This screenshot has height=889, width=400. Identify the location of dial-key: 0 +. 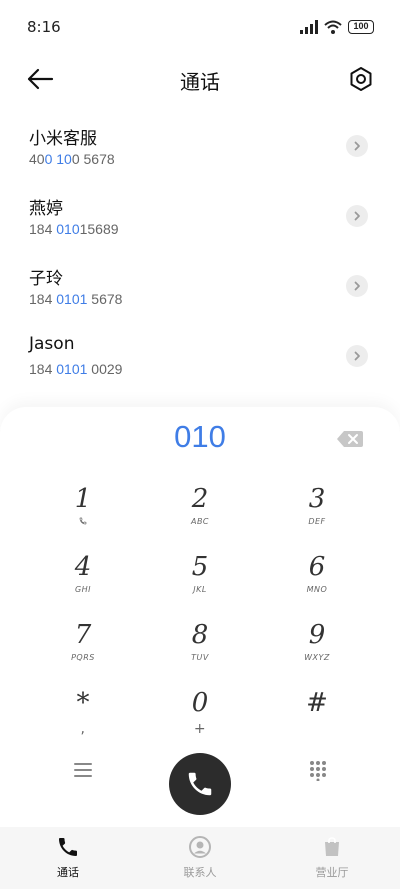
(200, 717).